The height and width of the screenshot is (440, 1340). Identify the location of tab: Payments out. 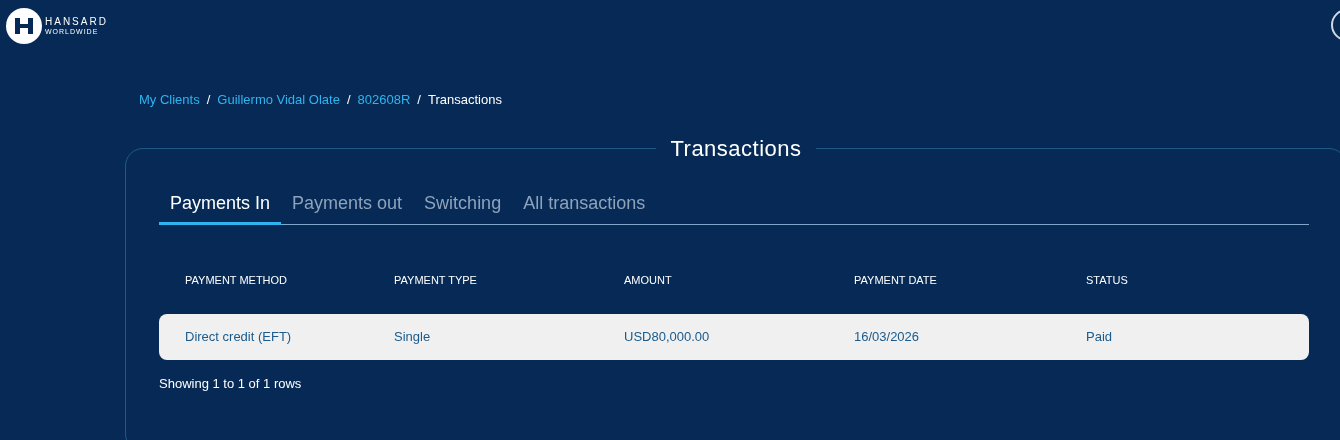
(347, 206).